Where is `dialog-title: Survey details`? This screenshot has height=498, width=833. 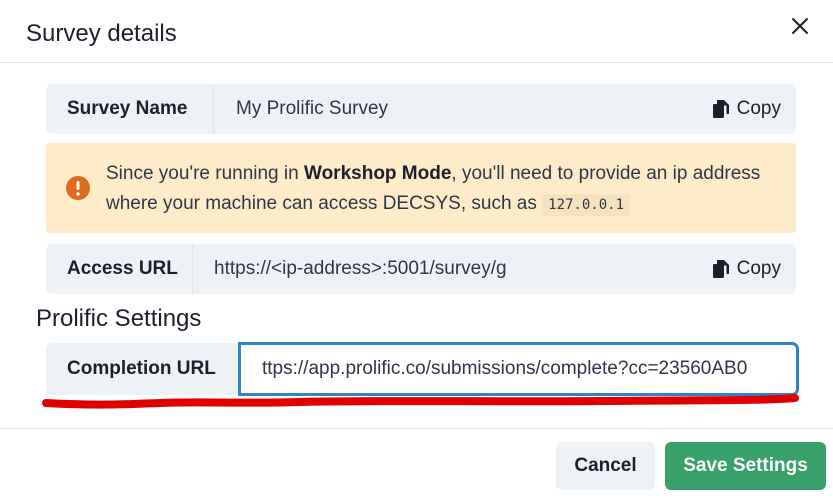
dialog-title: Survey details is located at coordinates (101, 33).